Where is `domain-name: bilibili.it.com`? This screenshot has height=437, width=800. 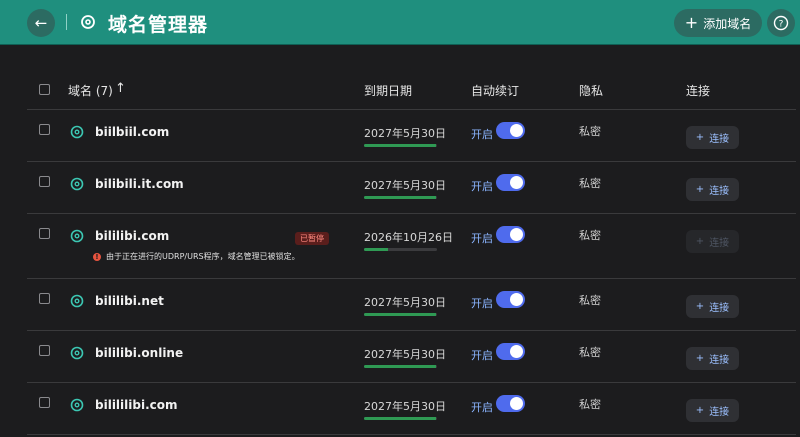 domain-name: bilibili.it.com is located at coordinates (139, 184).